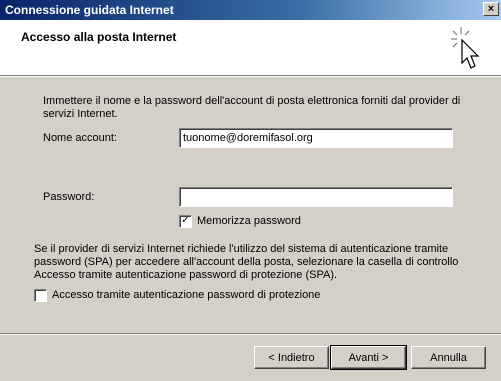 Image resolution: width=501 pixels, height=381 pixels. What do you see at coordinates (250, 10) in the screenshot?
I see `title-bar: Connessione guidata Internet ×` at bounding box center [250, 10].